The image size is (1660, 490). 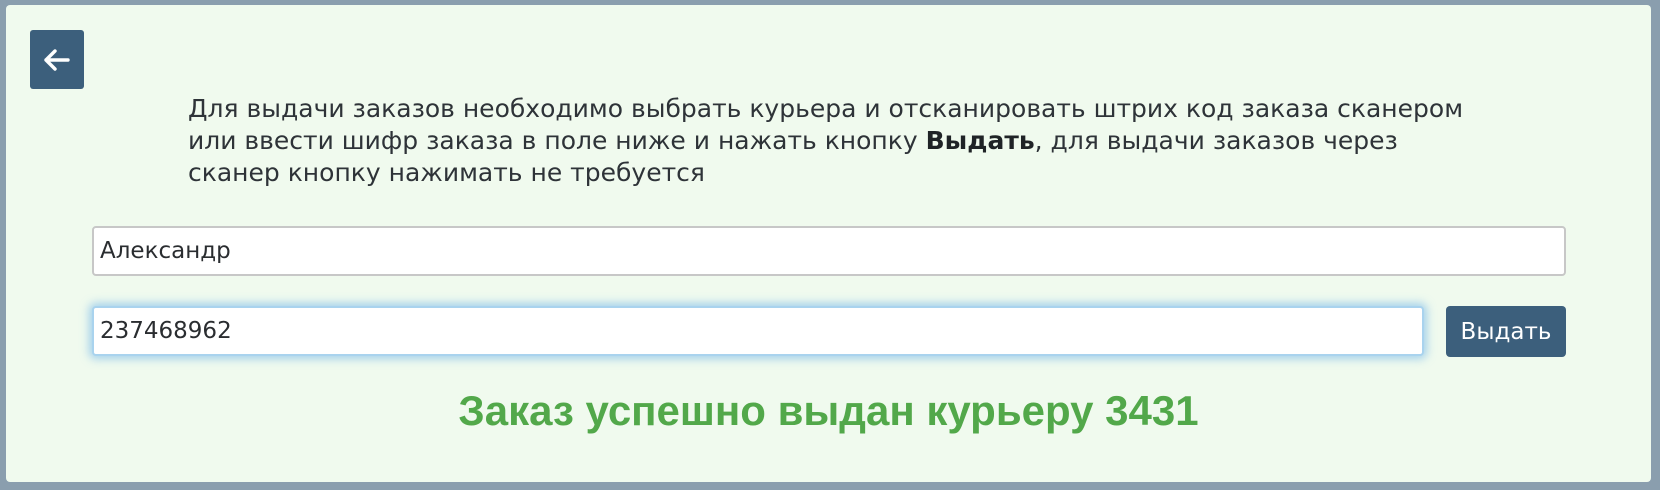 What do you see at coordinates (828, 410) in the screenshot?
I see `status-message: Заказ успешно выдан курьеру 3431` at bounding box center [828, 410].